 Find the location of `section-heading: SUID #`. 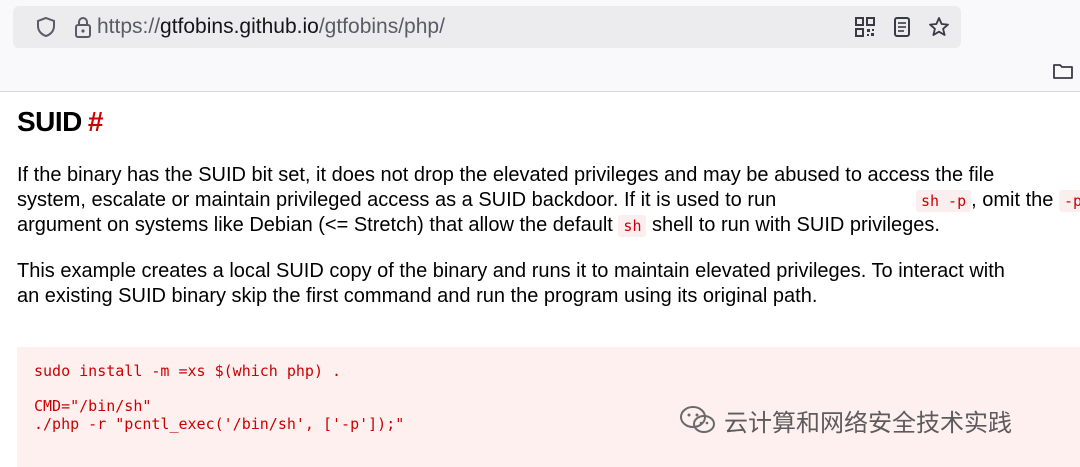

section-heading: SUID # is located at coordinates (60, 122).